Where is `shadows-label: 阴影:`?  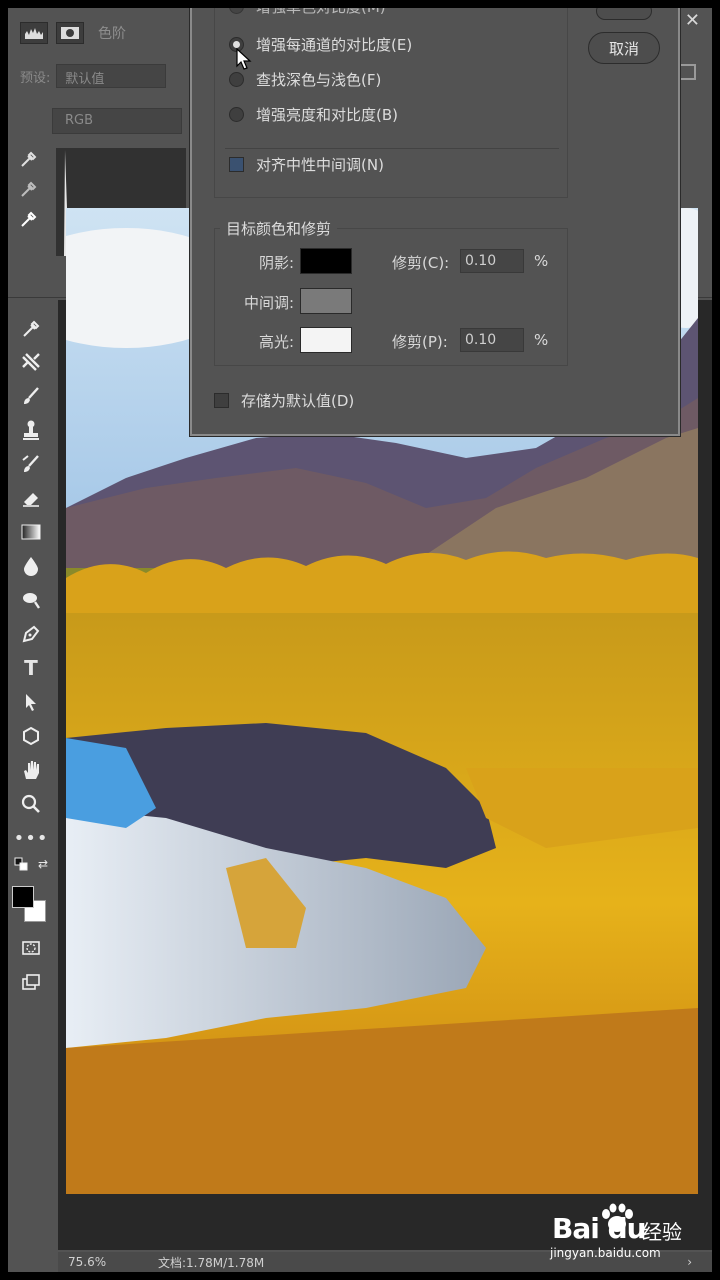 shadows-label: 阴影: is located at coordinates (276, 263).